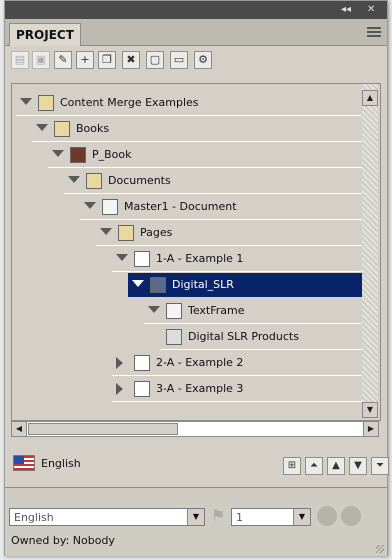 This screenshot has height=560, width=392. What do you see at coordinates (196, 32) in the screenshot?
I see `panel-tabbar: PROJECT` at bounding box center [196, 32].